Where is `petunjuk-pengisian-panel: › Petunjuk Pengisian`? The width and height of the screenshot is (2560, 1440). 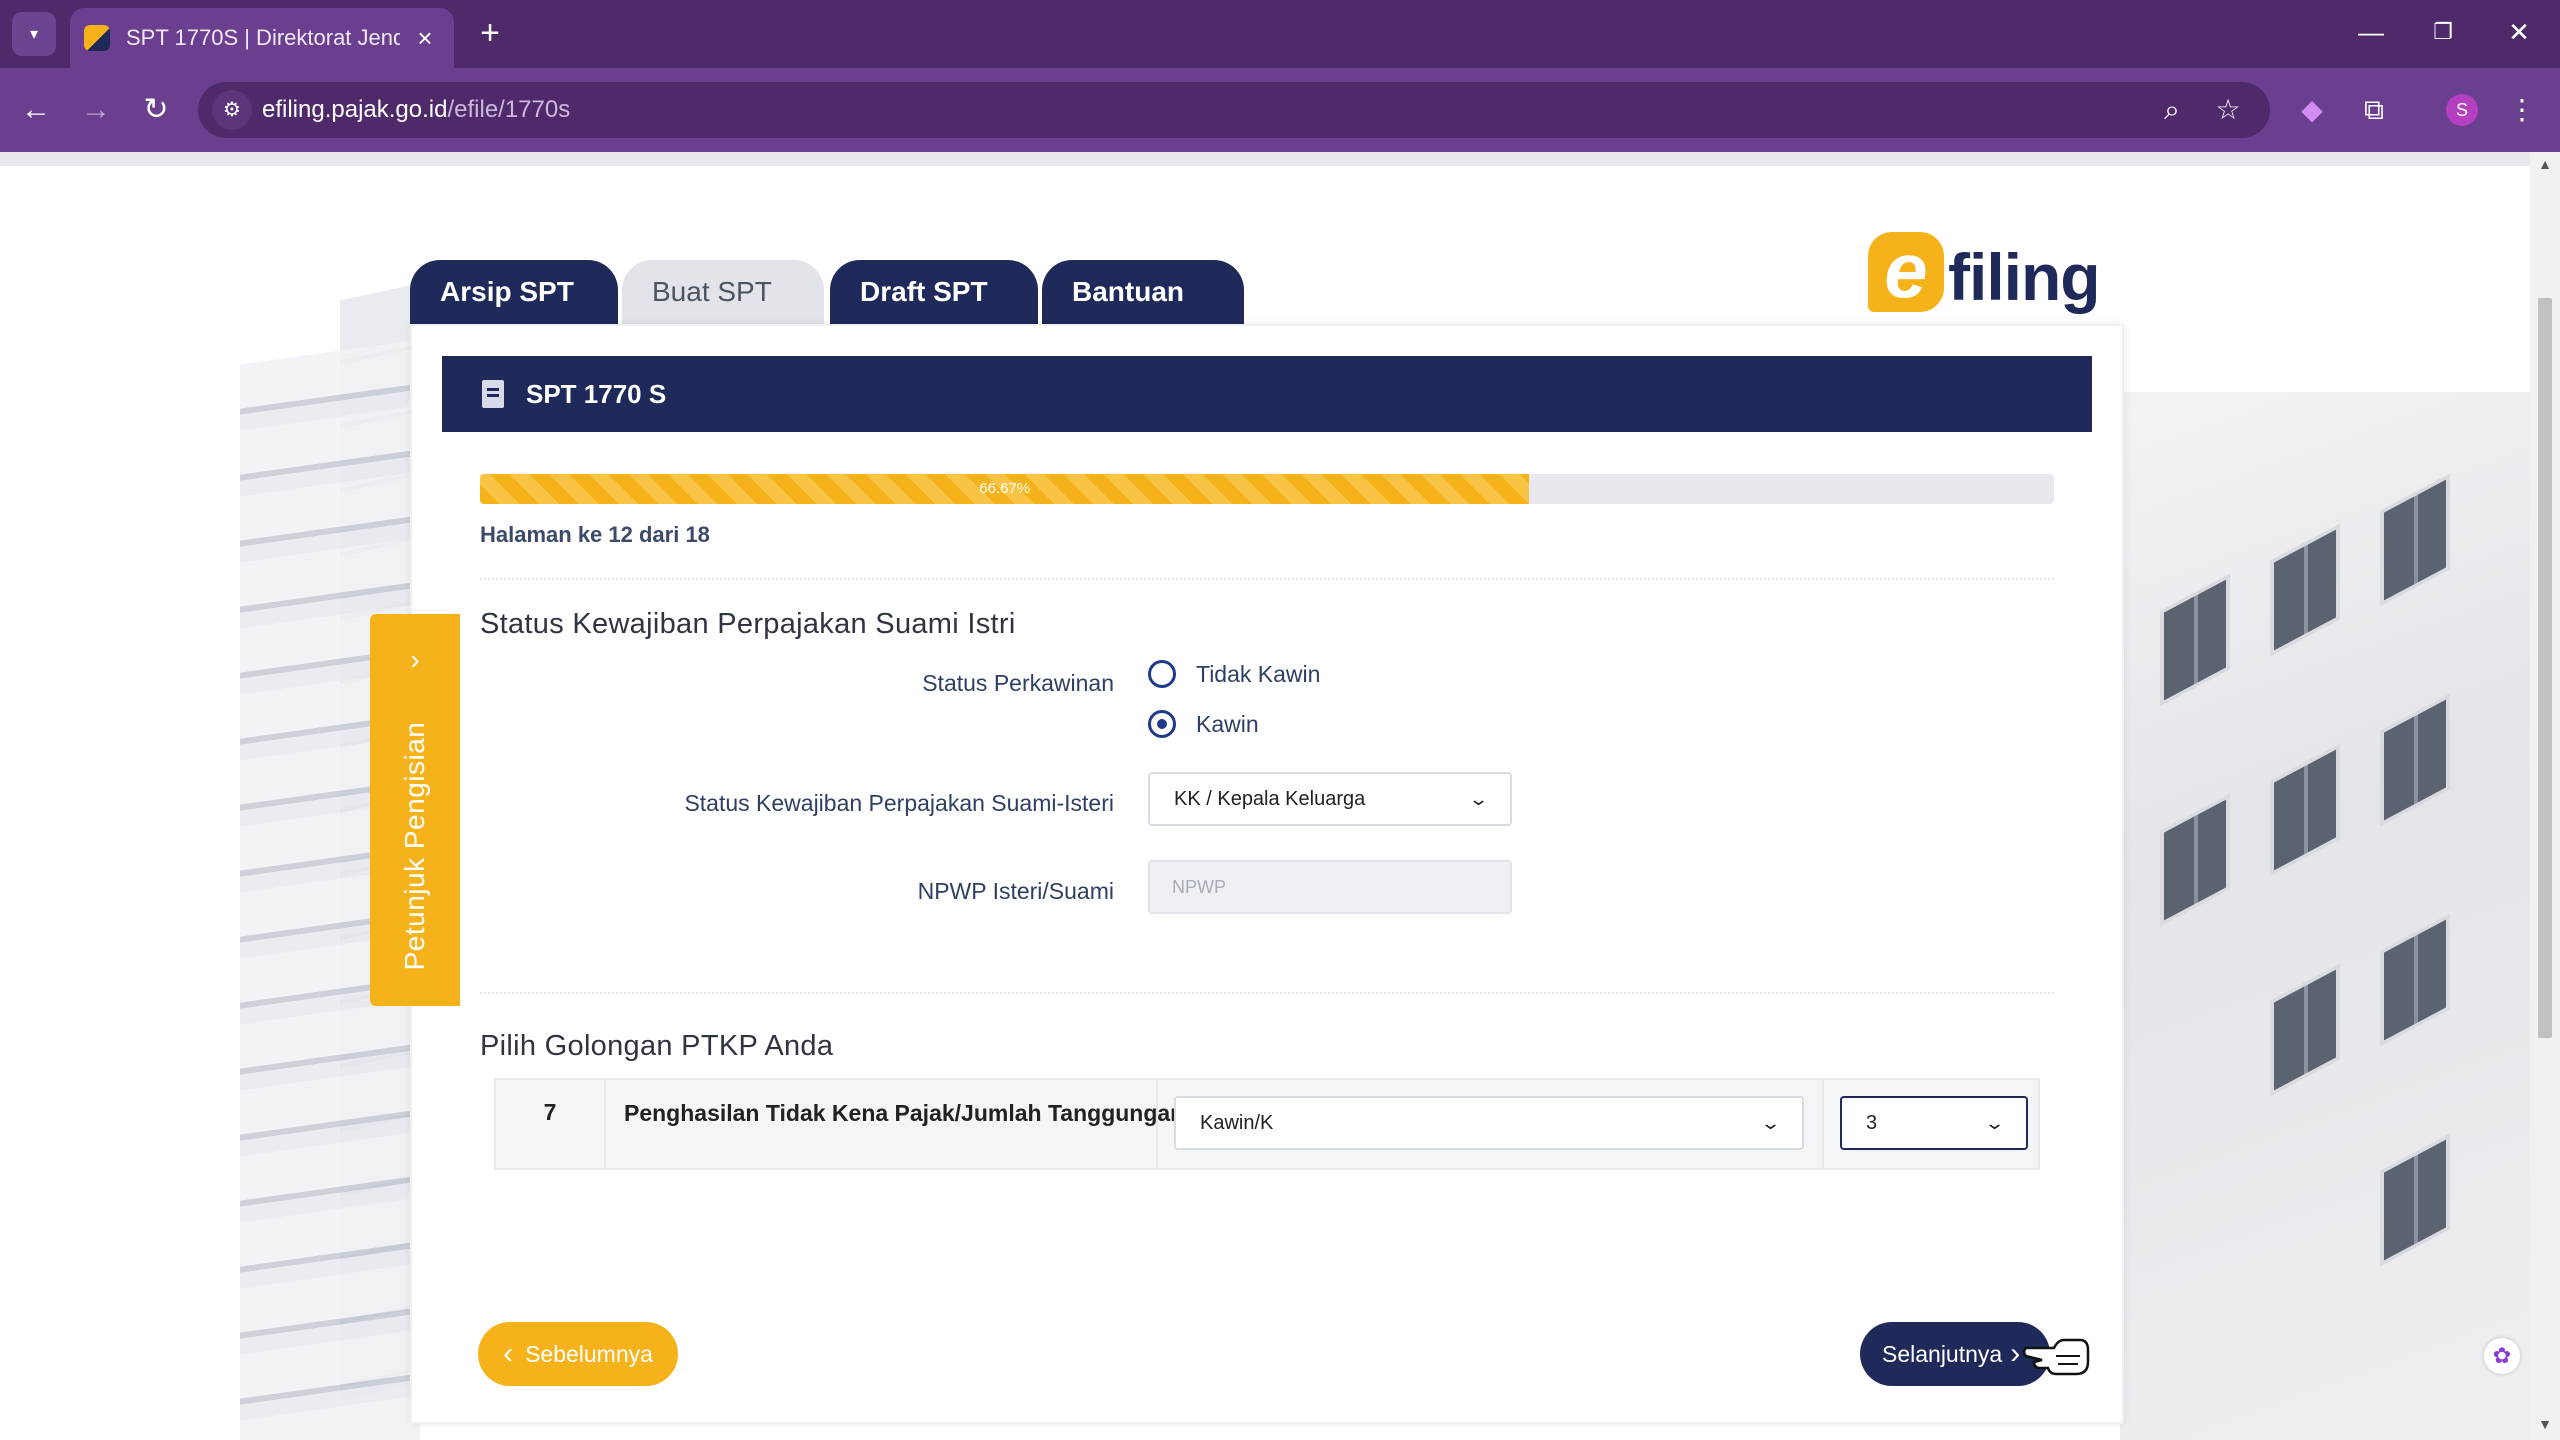 petunjuk-pengisian-panel: › Petunjuk Pengisian is located at coordinates (415, 810).